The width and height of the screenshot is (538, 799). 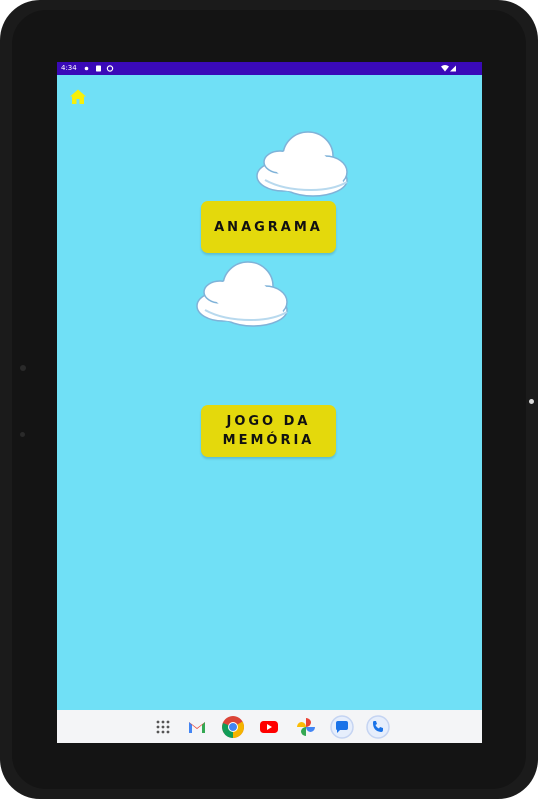 What do you see at coordinates (445, 68) in the screenshot?
I see `wifi-icon` at bounding box center [445, 68].